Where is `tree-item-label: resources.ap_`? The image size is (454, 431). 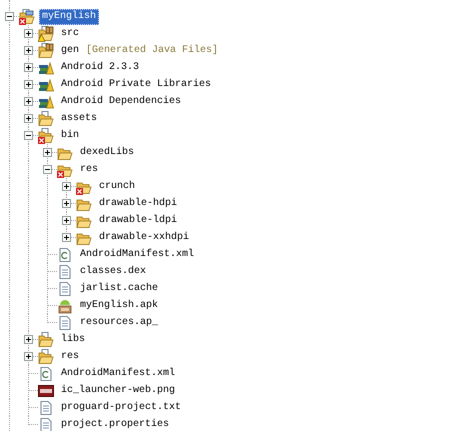 tree-item-label: resources.ap_ is located at coordinates (119, 322).